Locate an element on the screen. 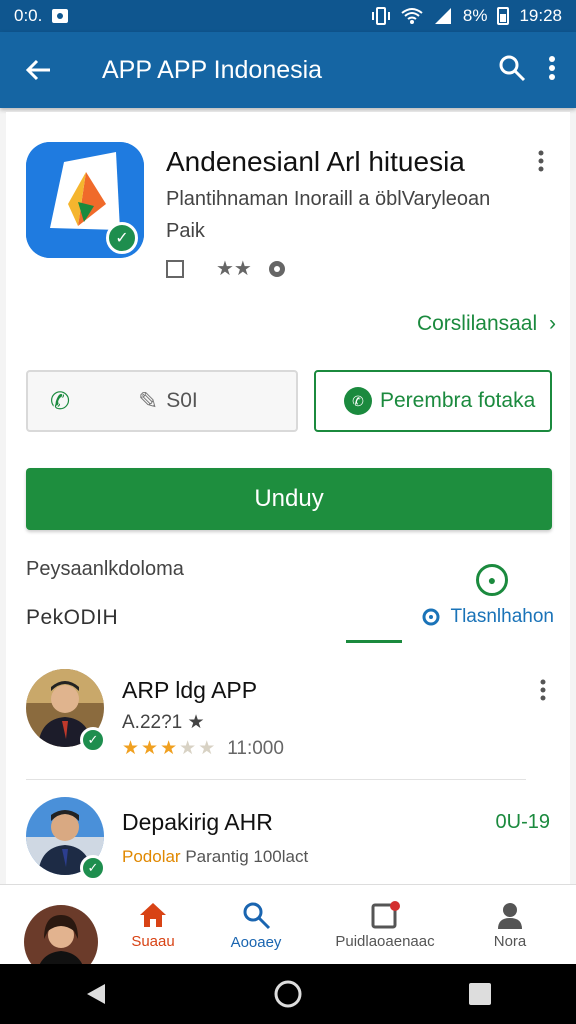 The width and height of the screenshot is (576, 1024). settings-gear-icon is located at coordinates (431, 617).